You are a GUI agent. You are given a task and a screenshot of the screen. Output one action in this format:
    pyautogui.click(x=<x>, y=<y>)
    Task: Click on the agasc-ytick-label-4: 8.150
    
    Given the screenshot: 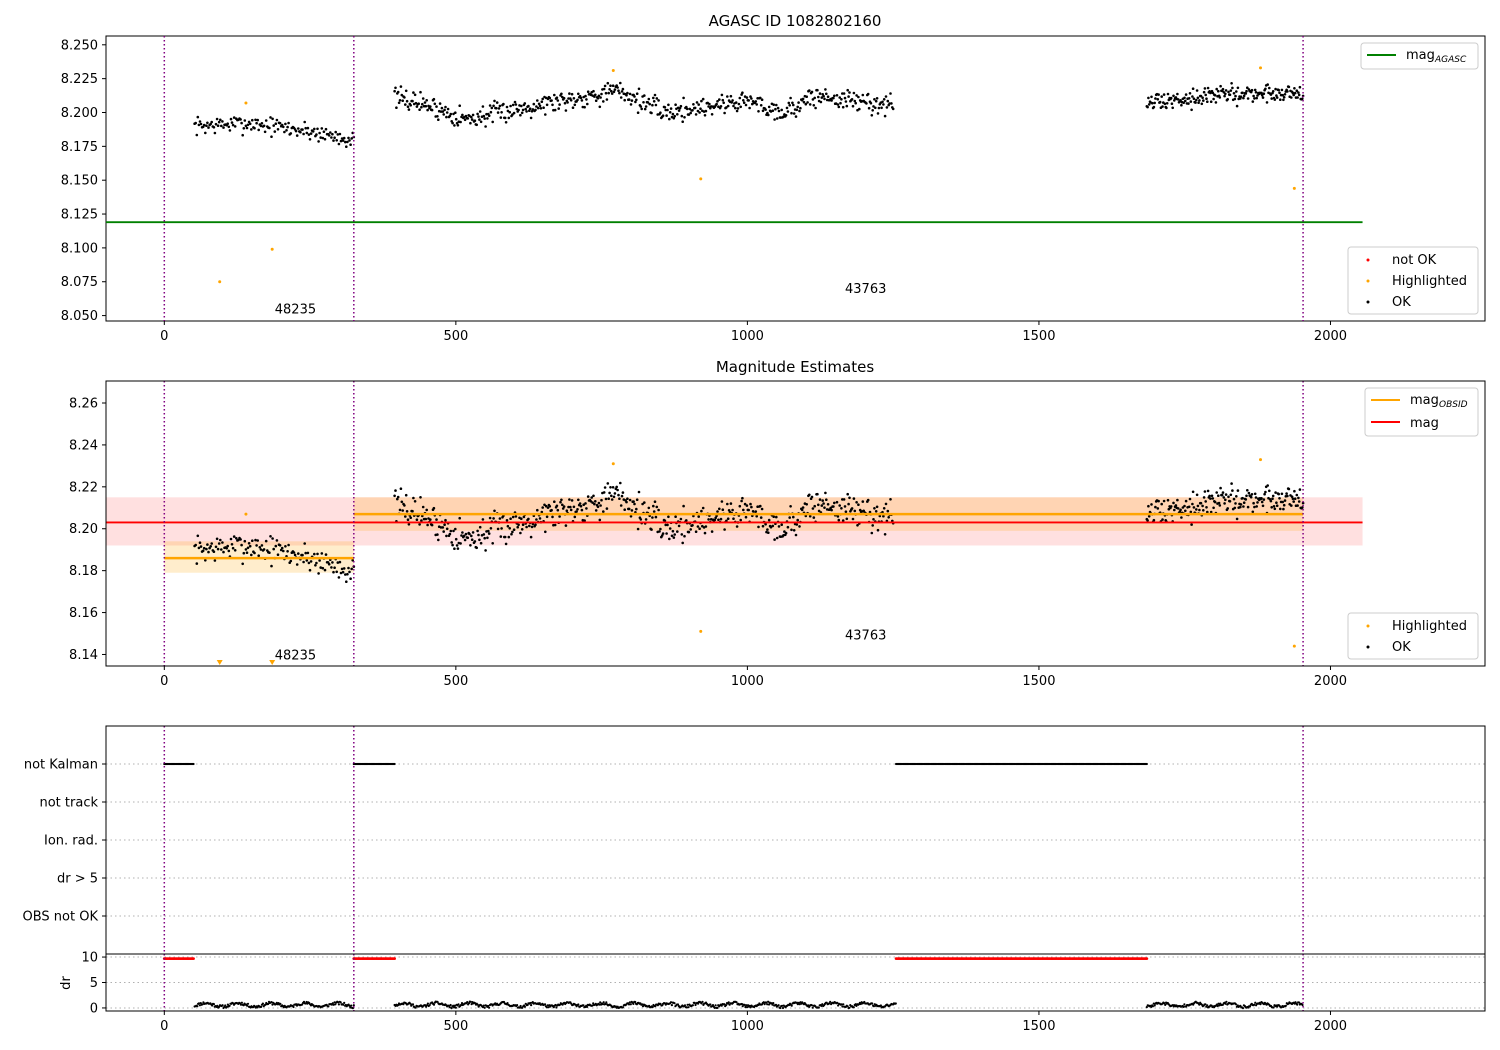 What is the action you would take?
    pyautogui.click(x=79, y=181)
    